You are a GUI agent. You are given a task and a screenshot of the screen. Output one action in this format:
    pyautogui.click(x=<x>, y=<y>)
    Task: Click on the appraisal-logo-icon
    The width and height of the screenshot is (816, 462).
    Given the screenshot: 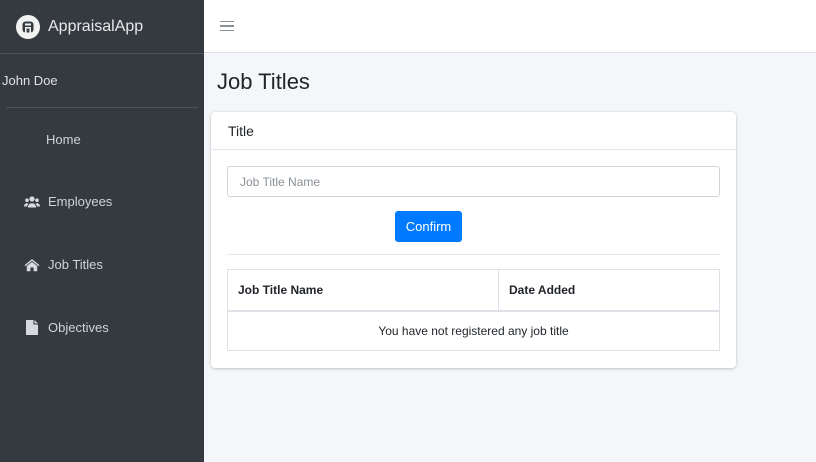 What is the action you would take?
    pyautogui.click(x=28, y=26)
    